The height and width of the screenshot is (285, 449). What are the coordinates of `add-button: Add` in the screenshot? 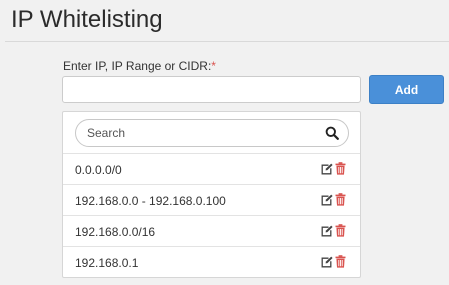 It's located at (406, 89).